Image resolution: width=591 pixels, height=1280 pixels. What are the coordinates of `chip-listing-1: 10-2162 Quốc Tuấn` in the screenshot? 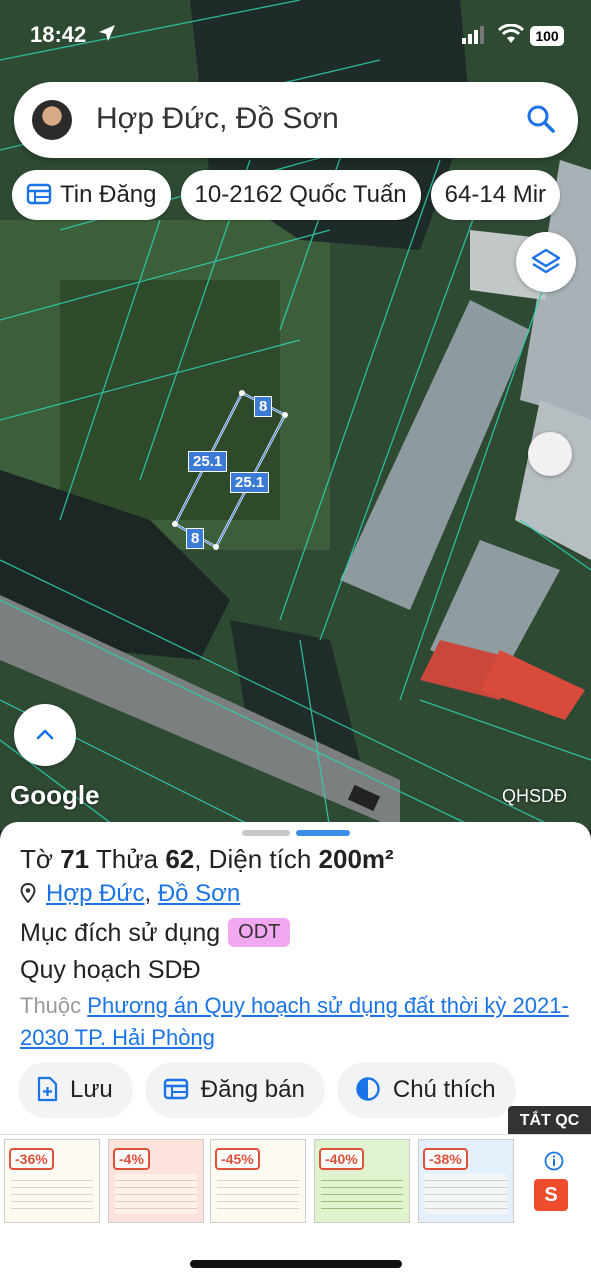 It's located at (300, 195).